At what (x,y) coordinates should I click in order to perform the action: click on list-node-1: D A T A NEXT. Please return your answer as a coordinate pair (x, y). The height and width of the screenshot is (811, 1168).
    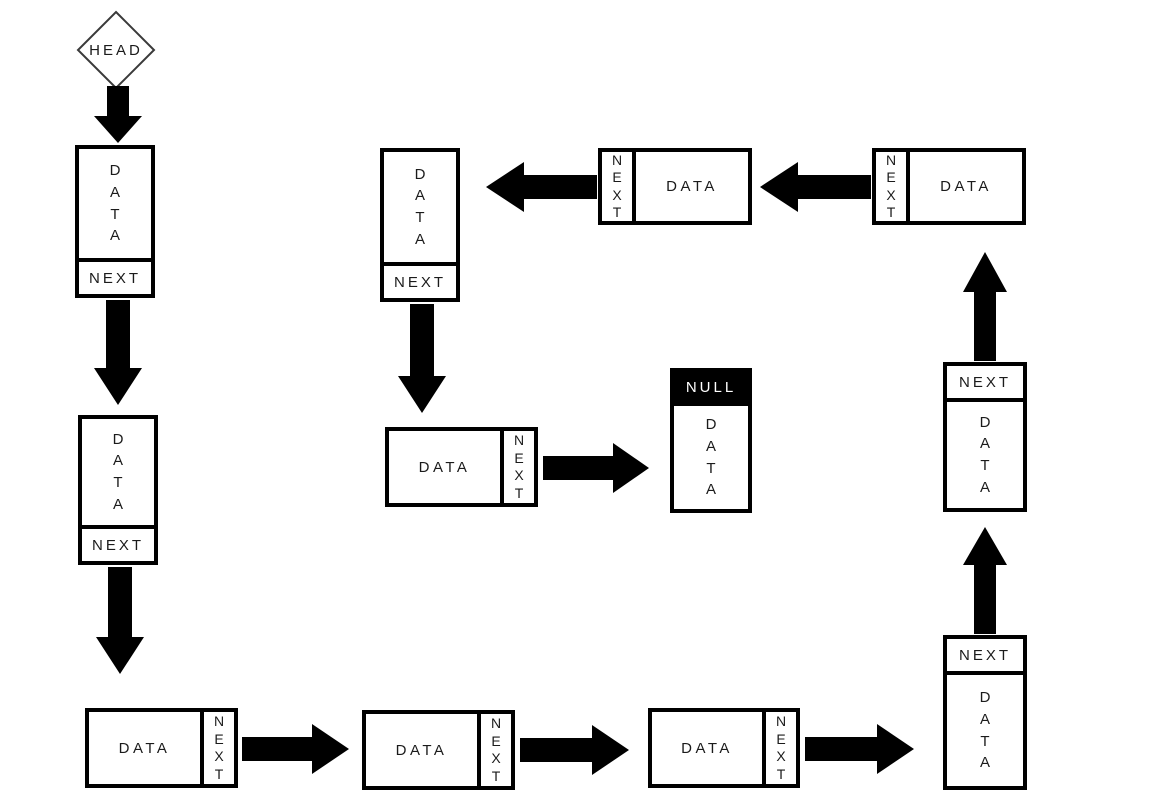
    Looking at the image, I should click on (115, 221).